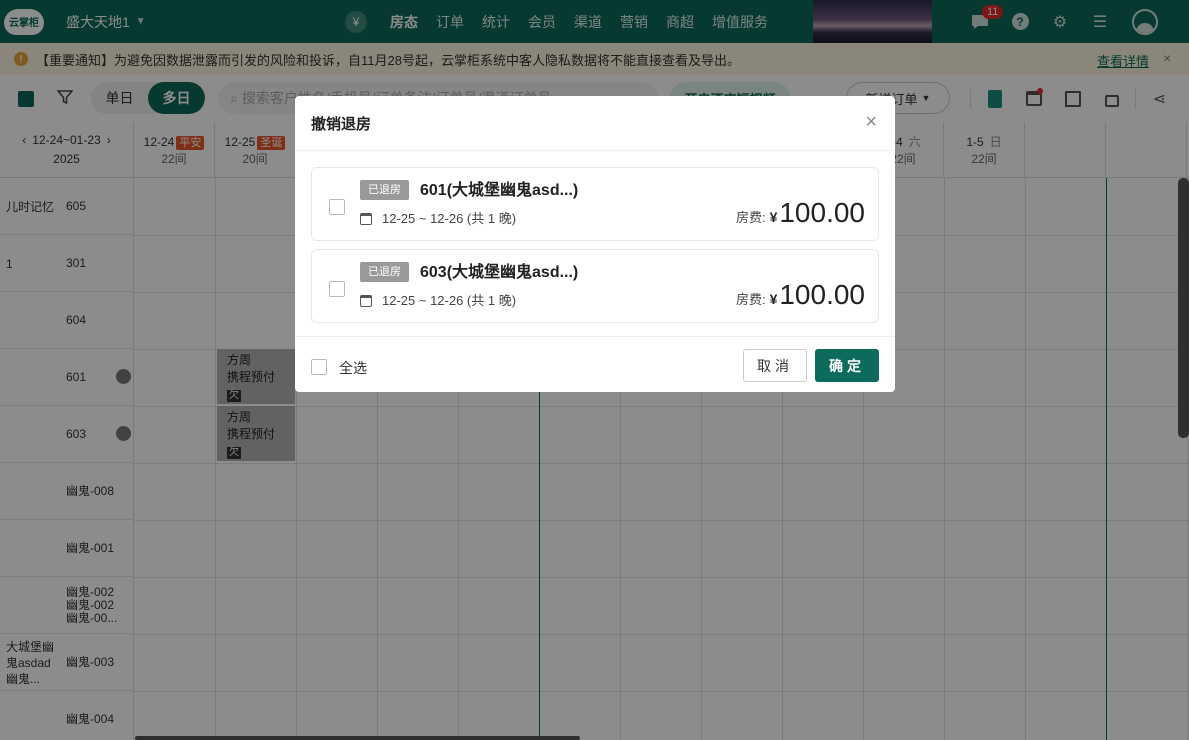 The image size is (1189, 740). What do you see at coordinates (595, 123) in the screenshot?
I see `dialog-header: 撤销退房 ×` at bounding box center [595, 123].